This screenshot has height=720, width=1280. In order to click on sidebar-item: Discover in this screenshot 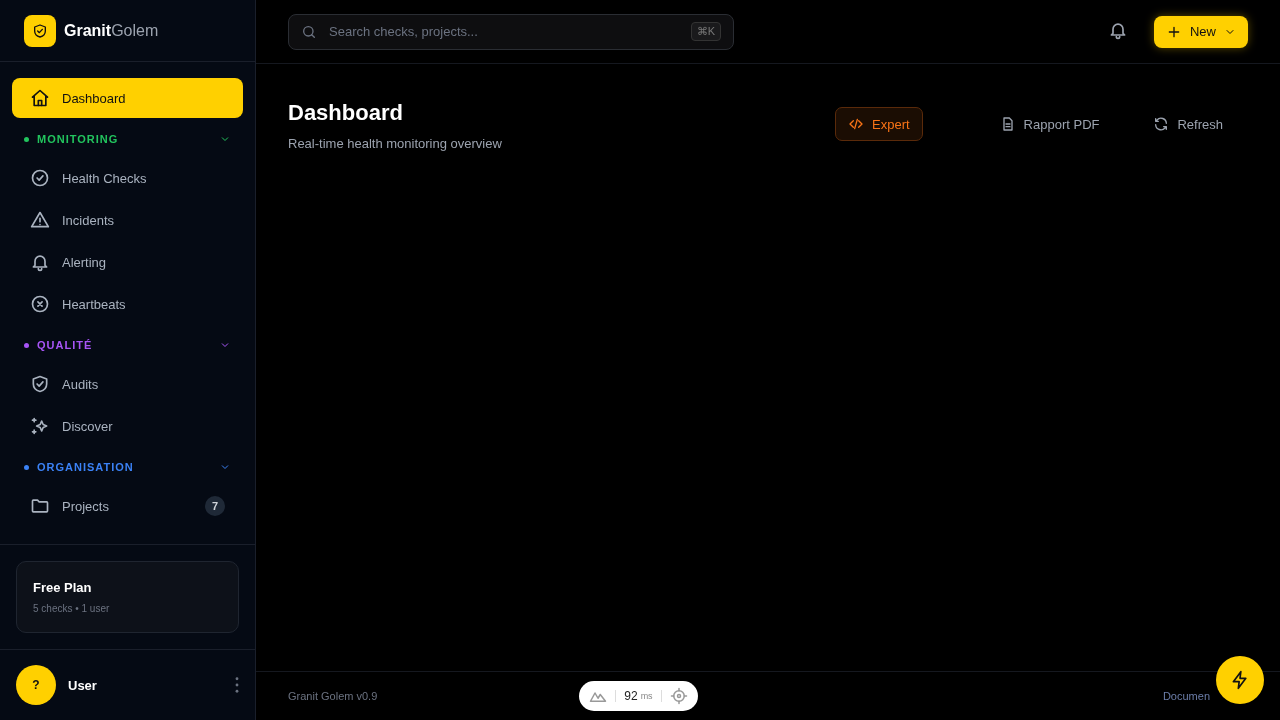, I will do `click(127, 426)`.